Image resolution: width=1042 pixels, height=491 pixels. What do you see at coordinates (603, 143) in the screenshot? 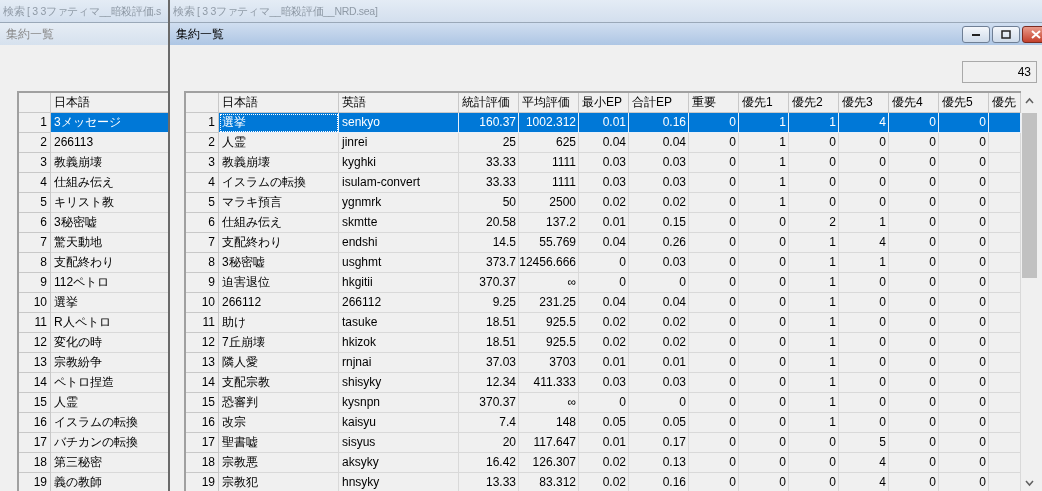
I see `table-row: 2 人霊 jinrei 25 625 0.04 0.04 0 1 0 0 0 0` at bounding box center [603, 143].